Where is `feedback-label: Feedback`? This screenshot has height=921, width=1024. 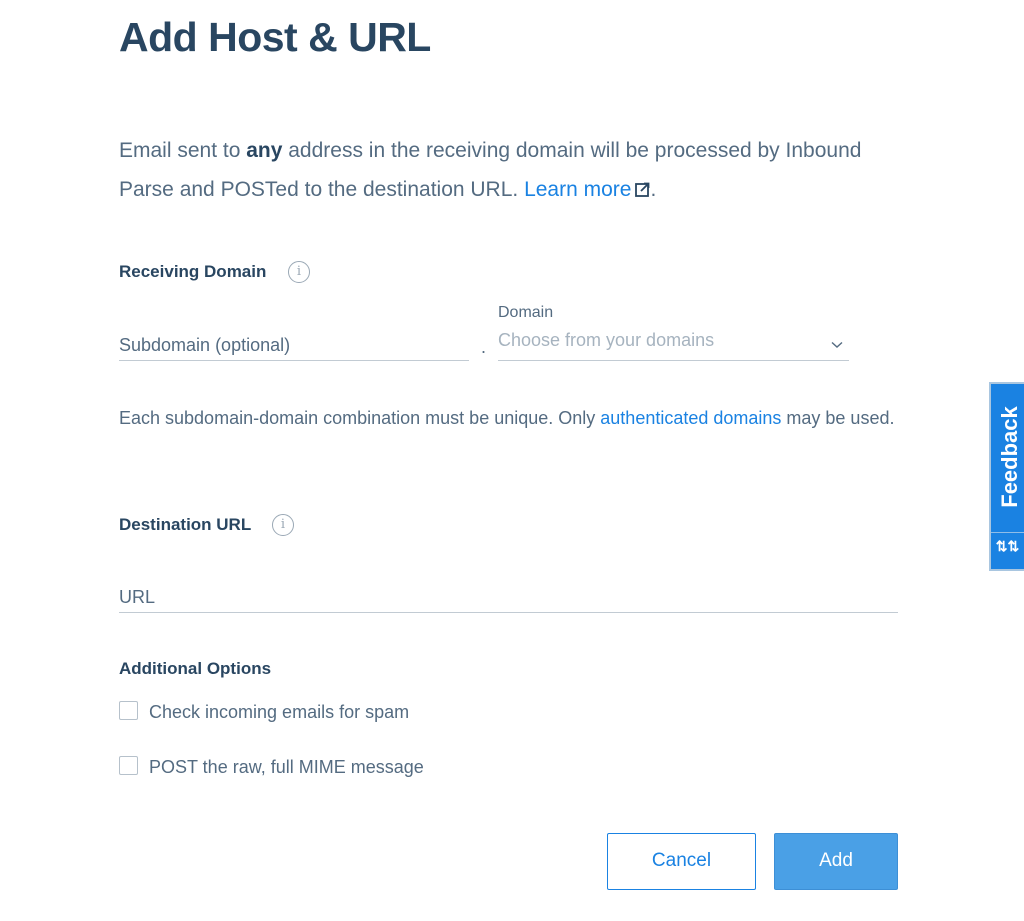 feedback-label: Feedback is located at coordinates (1009, 457).